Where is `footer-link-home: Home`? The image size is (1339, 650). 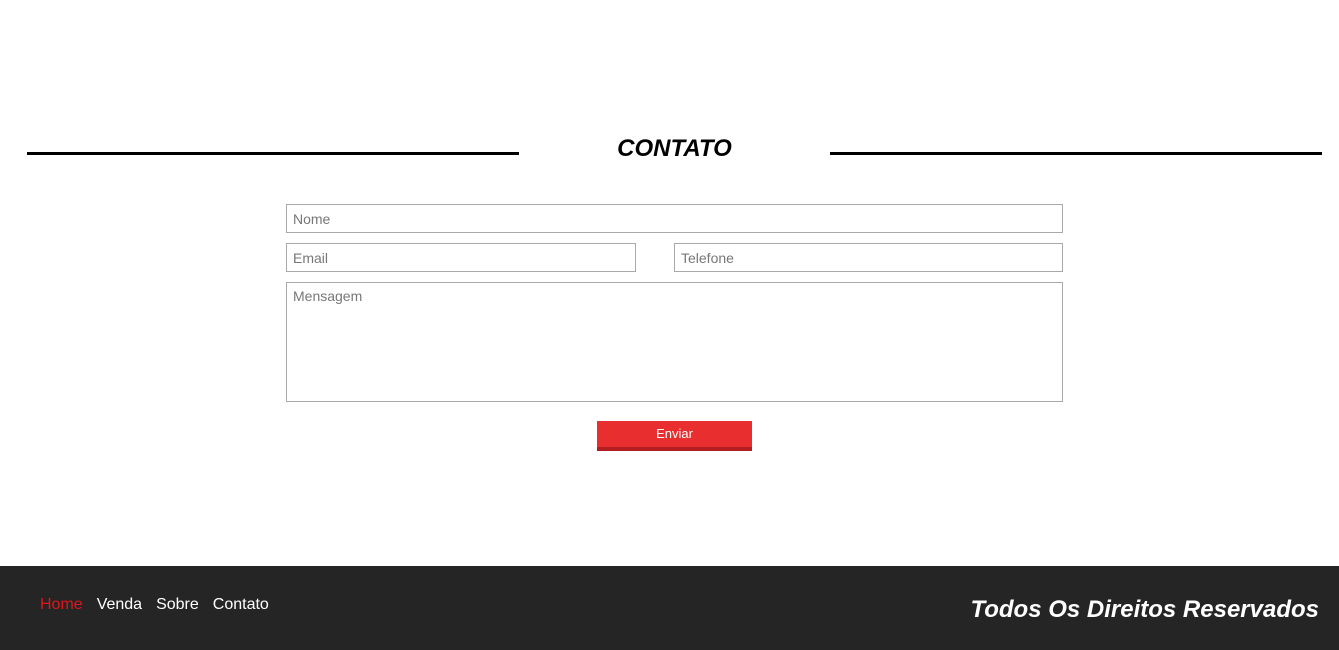 footer-link-home: Home is located at coordinates (61, 605).